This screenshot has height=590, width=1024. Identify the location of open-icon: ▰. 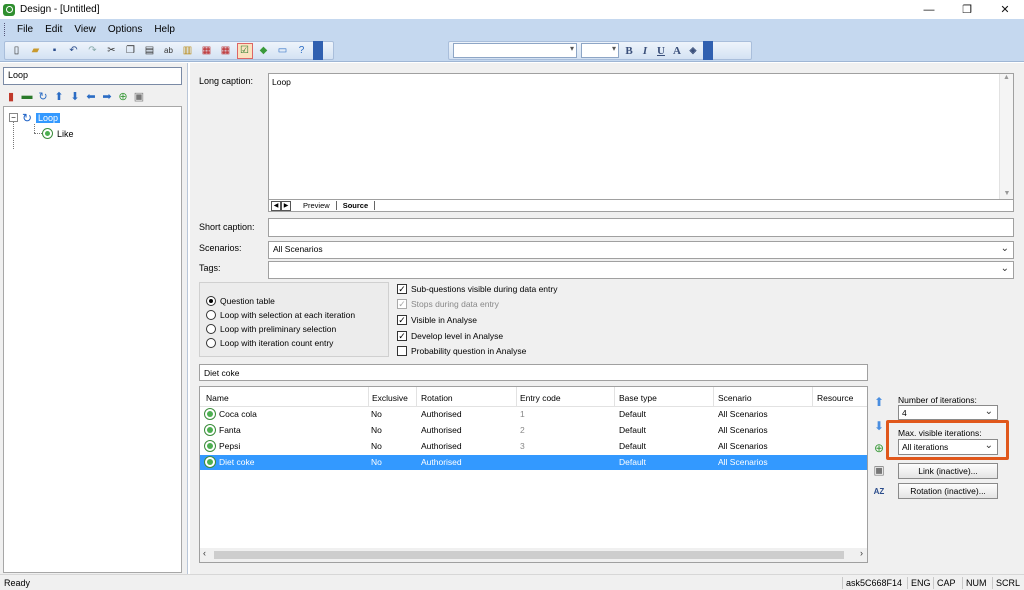
(36, 51).